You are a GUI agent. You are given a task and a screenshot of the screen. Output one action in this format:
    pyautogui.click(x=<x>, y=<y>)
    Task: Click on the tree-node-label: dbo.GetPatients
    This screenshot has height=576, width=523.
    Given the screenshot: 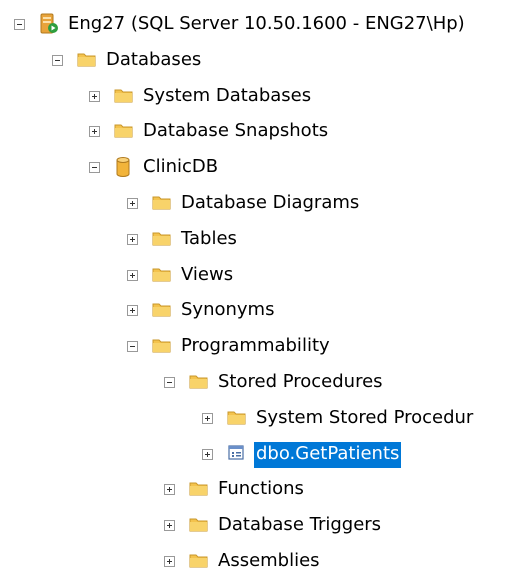 What is the action you would take?
    pyautogui.click(x=328, y=455)
    